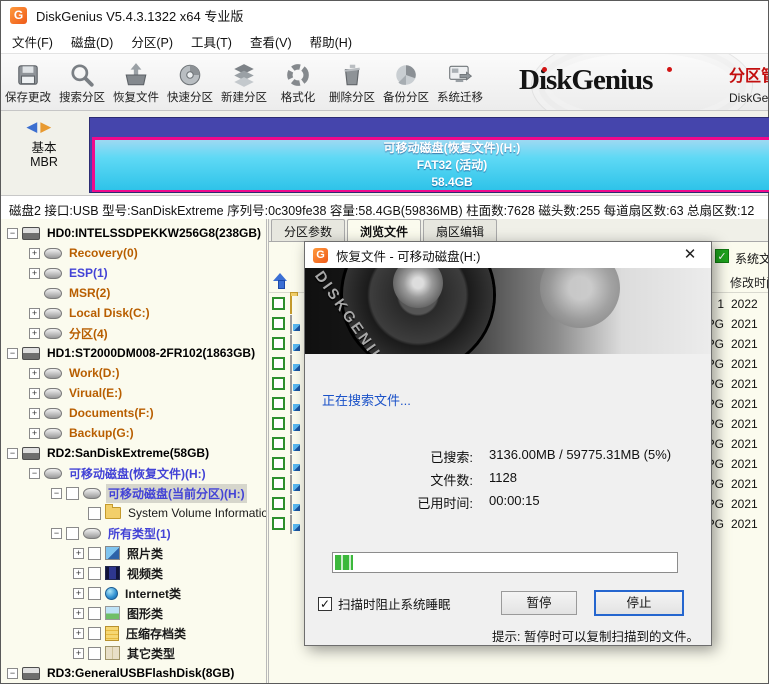 The height and width of the screenshot is (684, 769). Describe the element at coordinates (211, 41) in the screenshot. I see `menu-item: 工具(T)` at that location.